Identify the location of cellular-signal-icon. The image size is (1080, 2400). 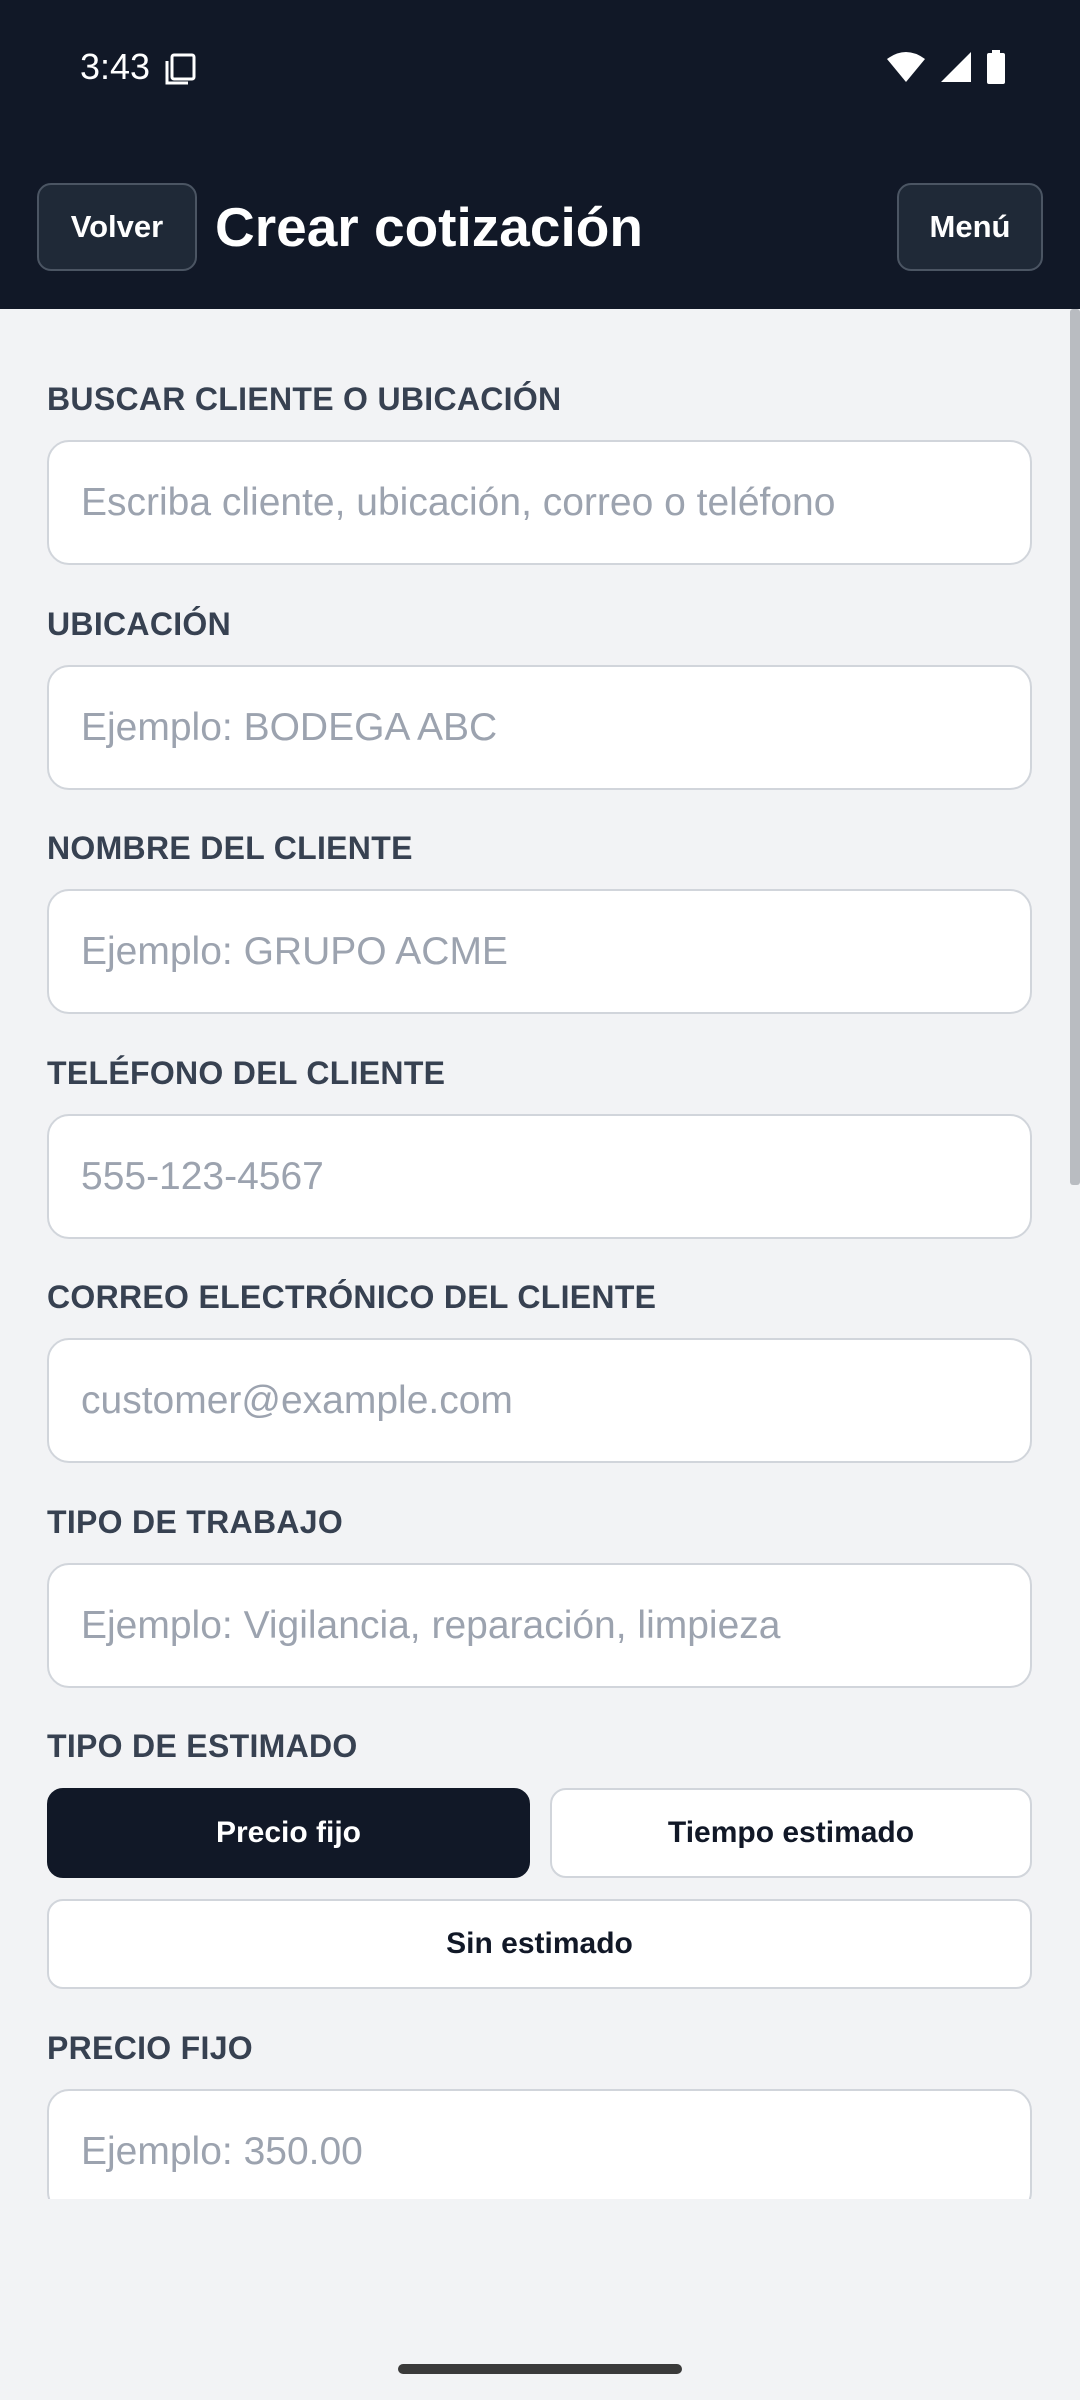
(956, 69).